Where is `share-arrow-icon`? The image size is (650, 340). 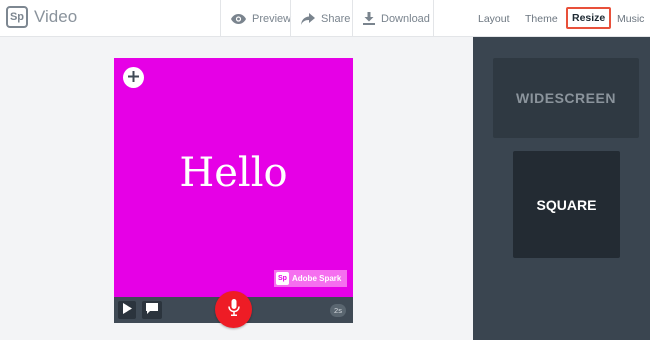 share-arrow-icon is located at coordinates (308, 18).